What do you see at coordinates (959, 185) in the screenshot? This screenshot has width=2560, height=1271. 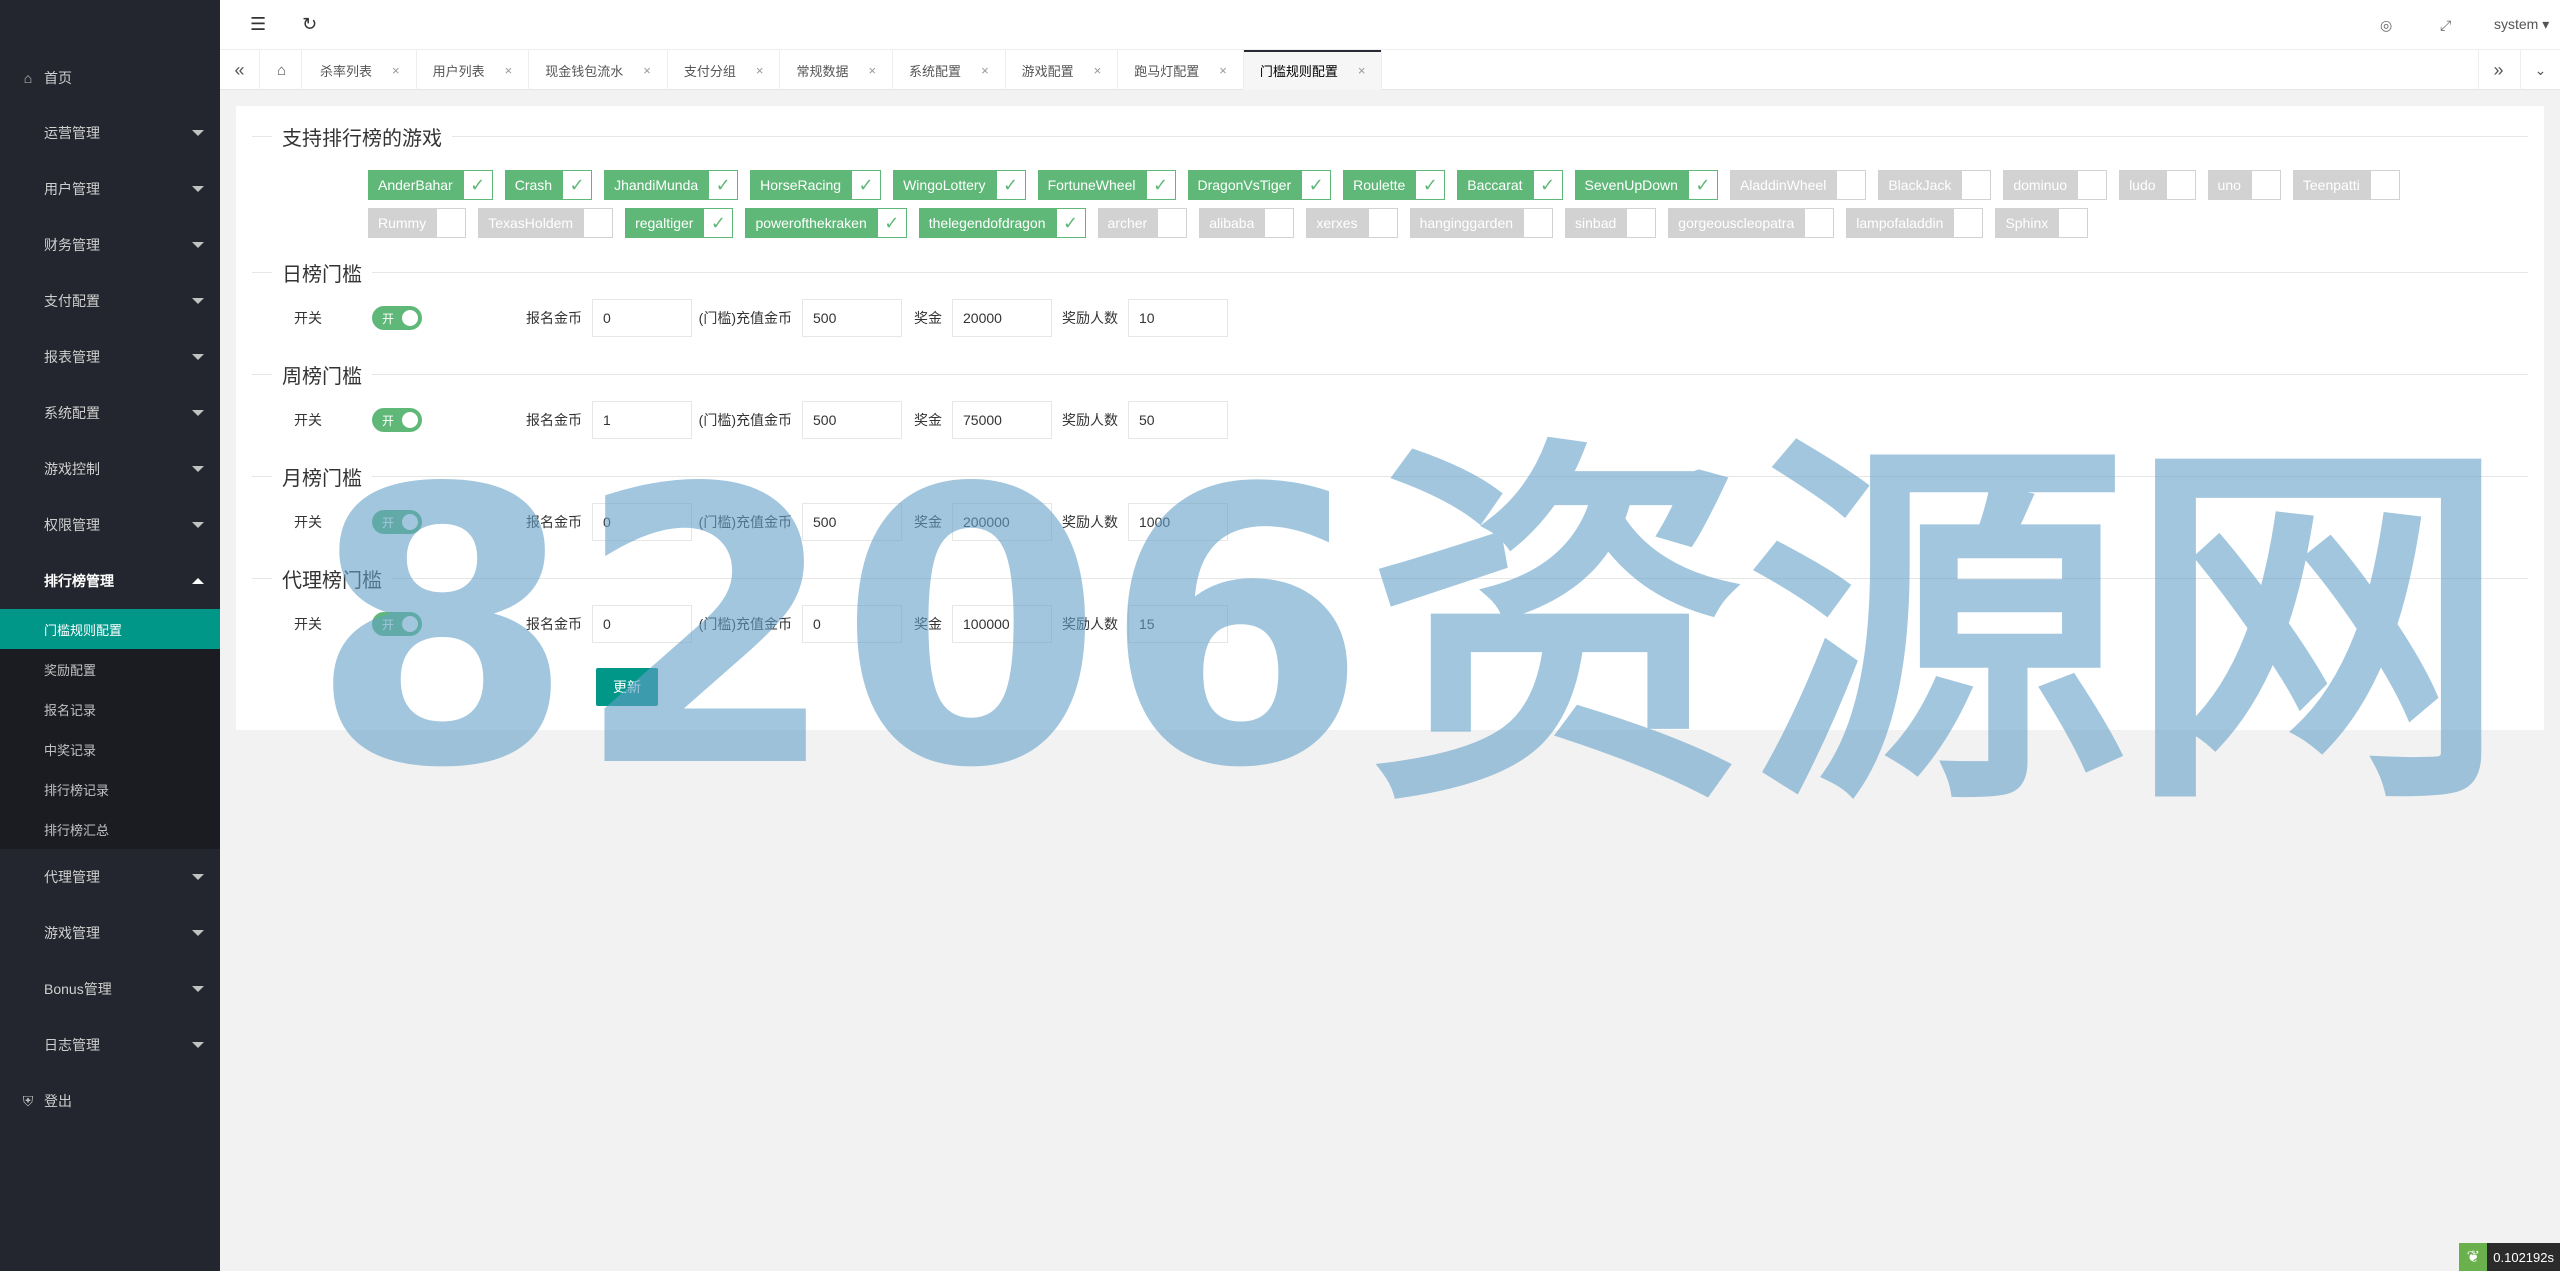 I see `game-checkbox: WingoLottery ✓` at bounding box center [959, 185].